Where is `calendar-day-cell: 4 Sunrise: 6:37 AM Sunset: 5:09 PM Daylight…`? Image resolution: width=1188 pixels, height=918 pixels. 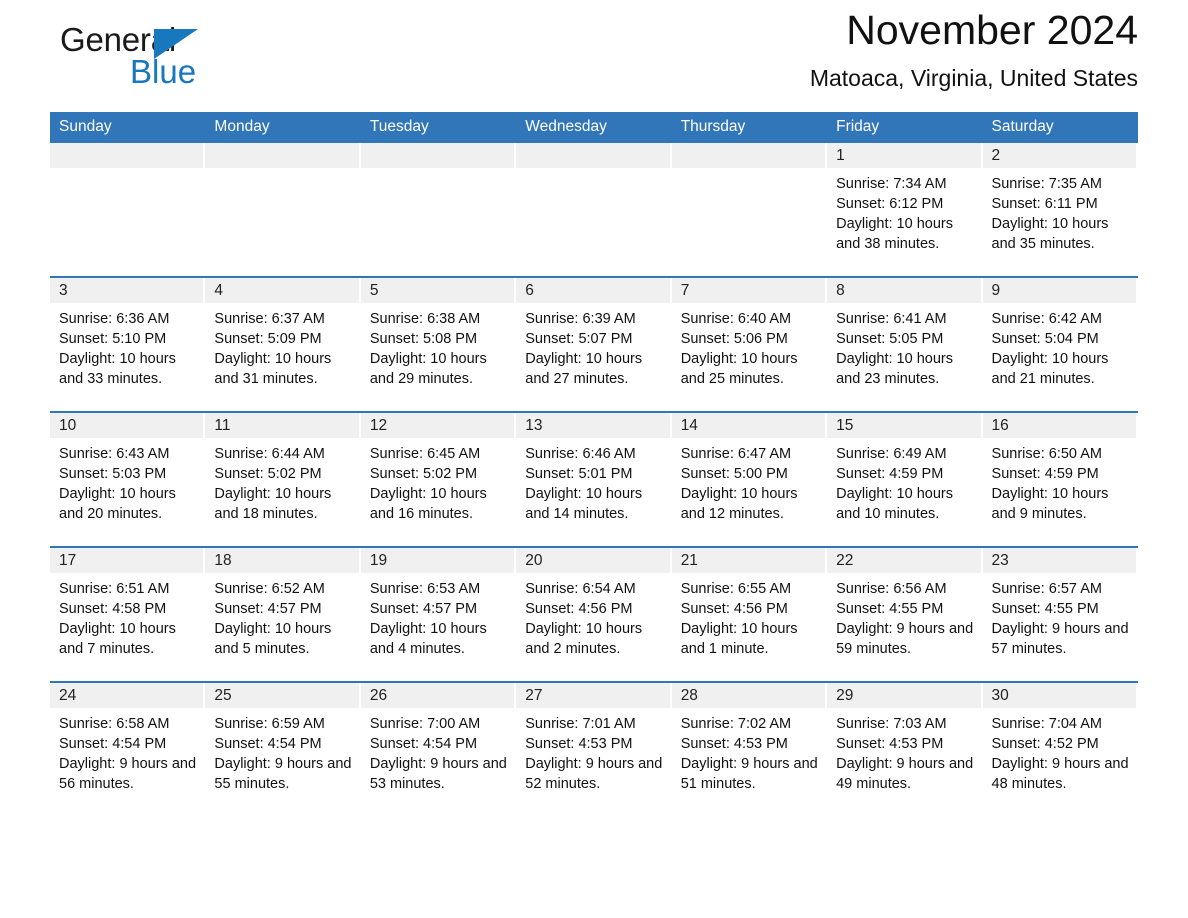
calendar-day-cell: 4 Sunrise: 6:37 AM Sunset: 5:09 PM Daylight… is located at coordinates (283, 345).